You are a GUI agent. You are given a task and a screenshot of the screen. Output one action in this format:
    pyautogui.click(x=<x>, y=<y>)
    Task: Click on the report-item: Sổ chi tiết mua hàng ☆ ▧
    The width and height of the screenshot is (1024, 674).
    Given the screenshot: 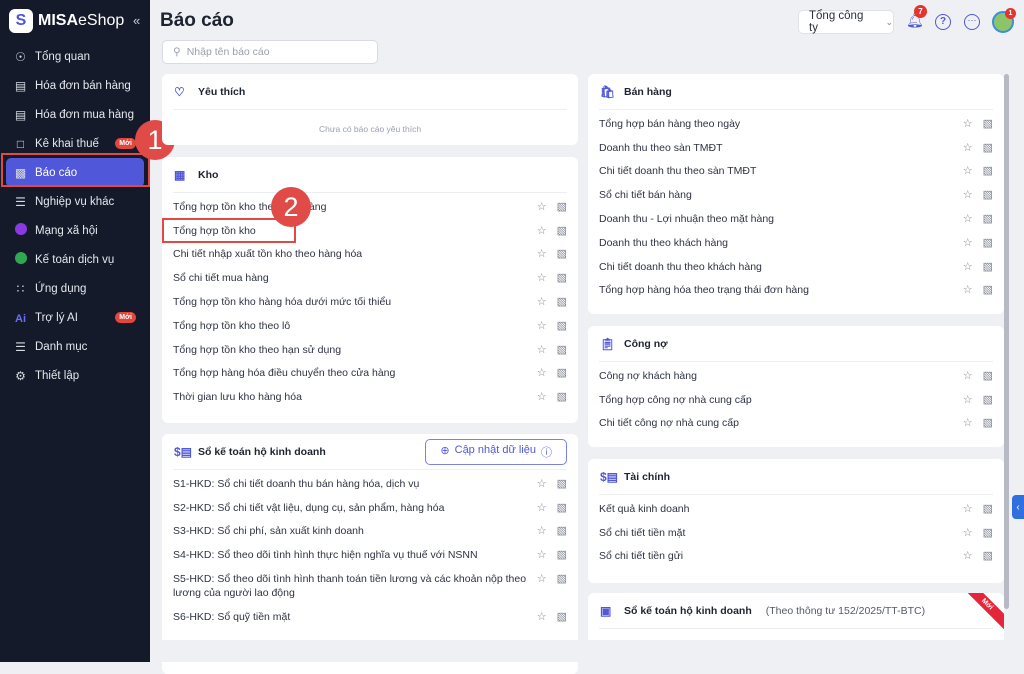 What is the action you would take?
    pyautogui.click(x=370, y=278)
    